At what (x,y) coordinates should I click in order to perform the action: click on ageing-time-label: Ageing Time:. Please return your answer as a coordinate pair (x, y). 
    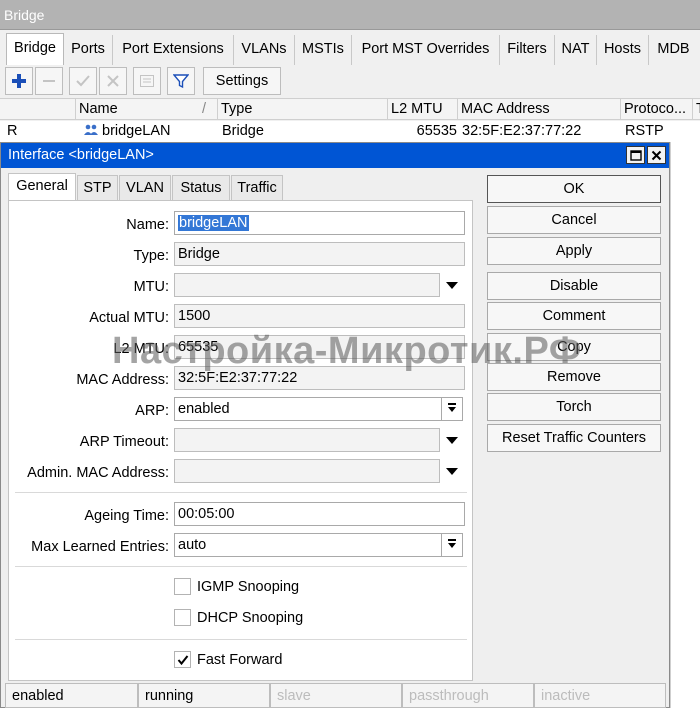
    Looking at the image, I should click on (126, 516).